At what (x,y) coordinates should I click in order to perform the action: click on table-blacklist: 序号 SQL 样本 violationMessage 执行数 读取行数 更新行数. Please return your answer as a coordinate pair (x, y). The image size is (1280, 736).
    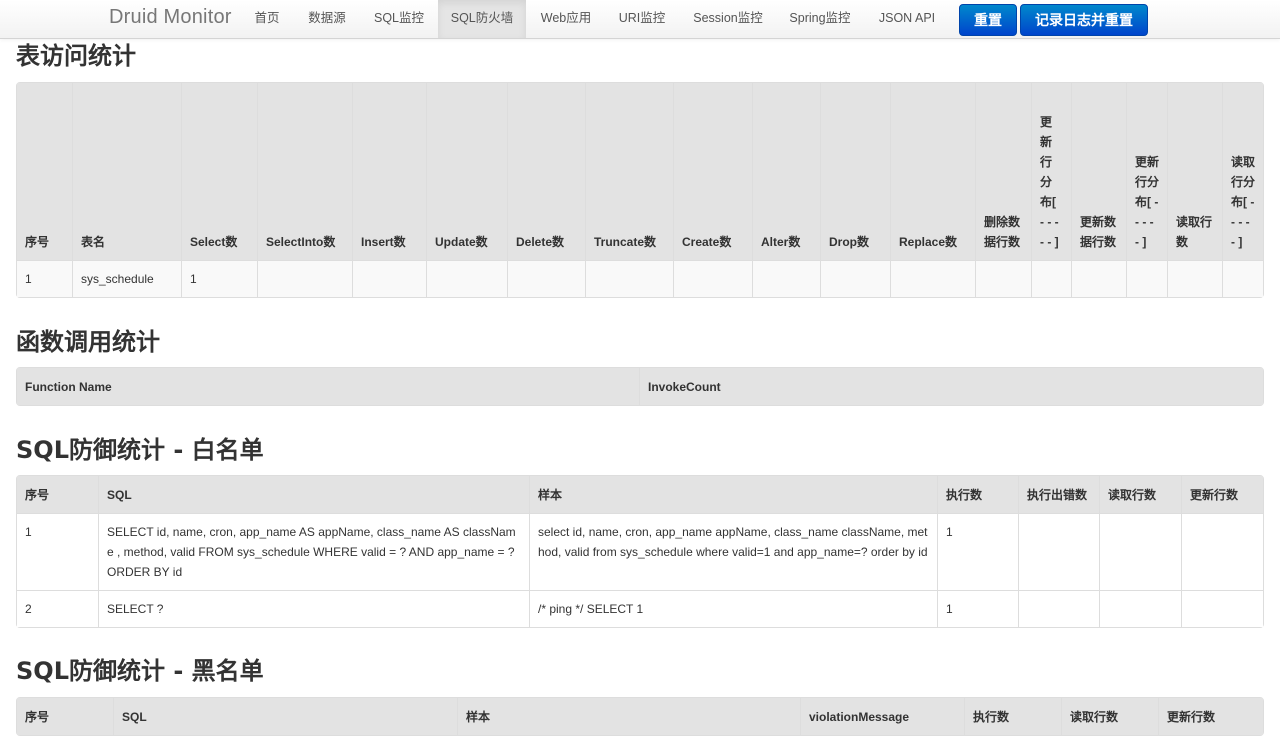
    Looking at the image, I should click on (640, 716).